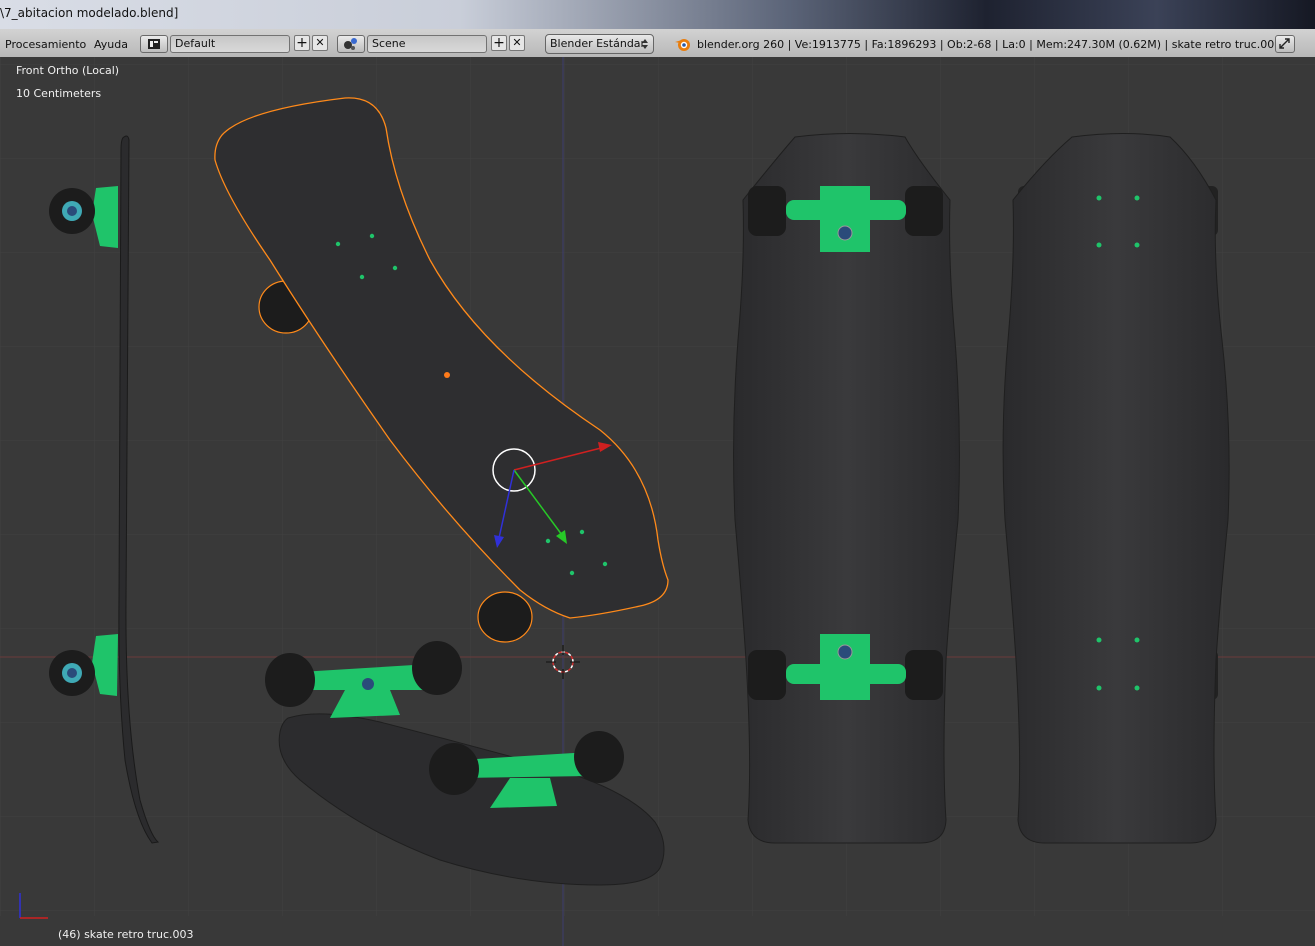  Describe the element at coordinates (320, 43) in the screenshot. I see `remove-layout-button: ✕` at that location.